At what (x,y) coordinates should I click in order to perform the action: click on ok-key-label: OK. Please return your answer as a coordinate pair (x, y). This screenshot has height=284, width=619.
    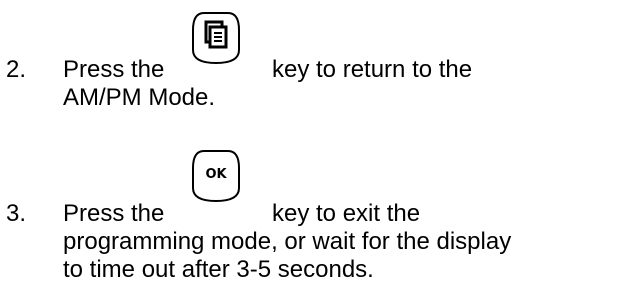
    Looking at the image, I should click on (216, 174).